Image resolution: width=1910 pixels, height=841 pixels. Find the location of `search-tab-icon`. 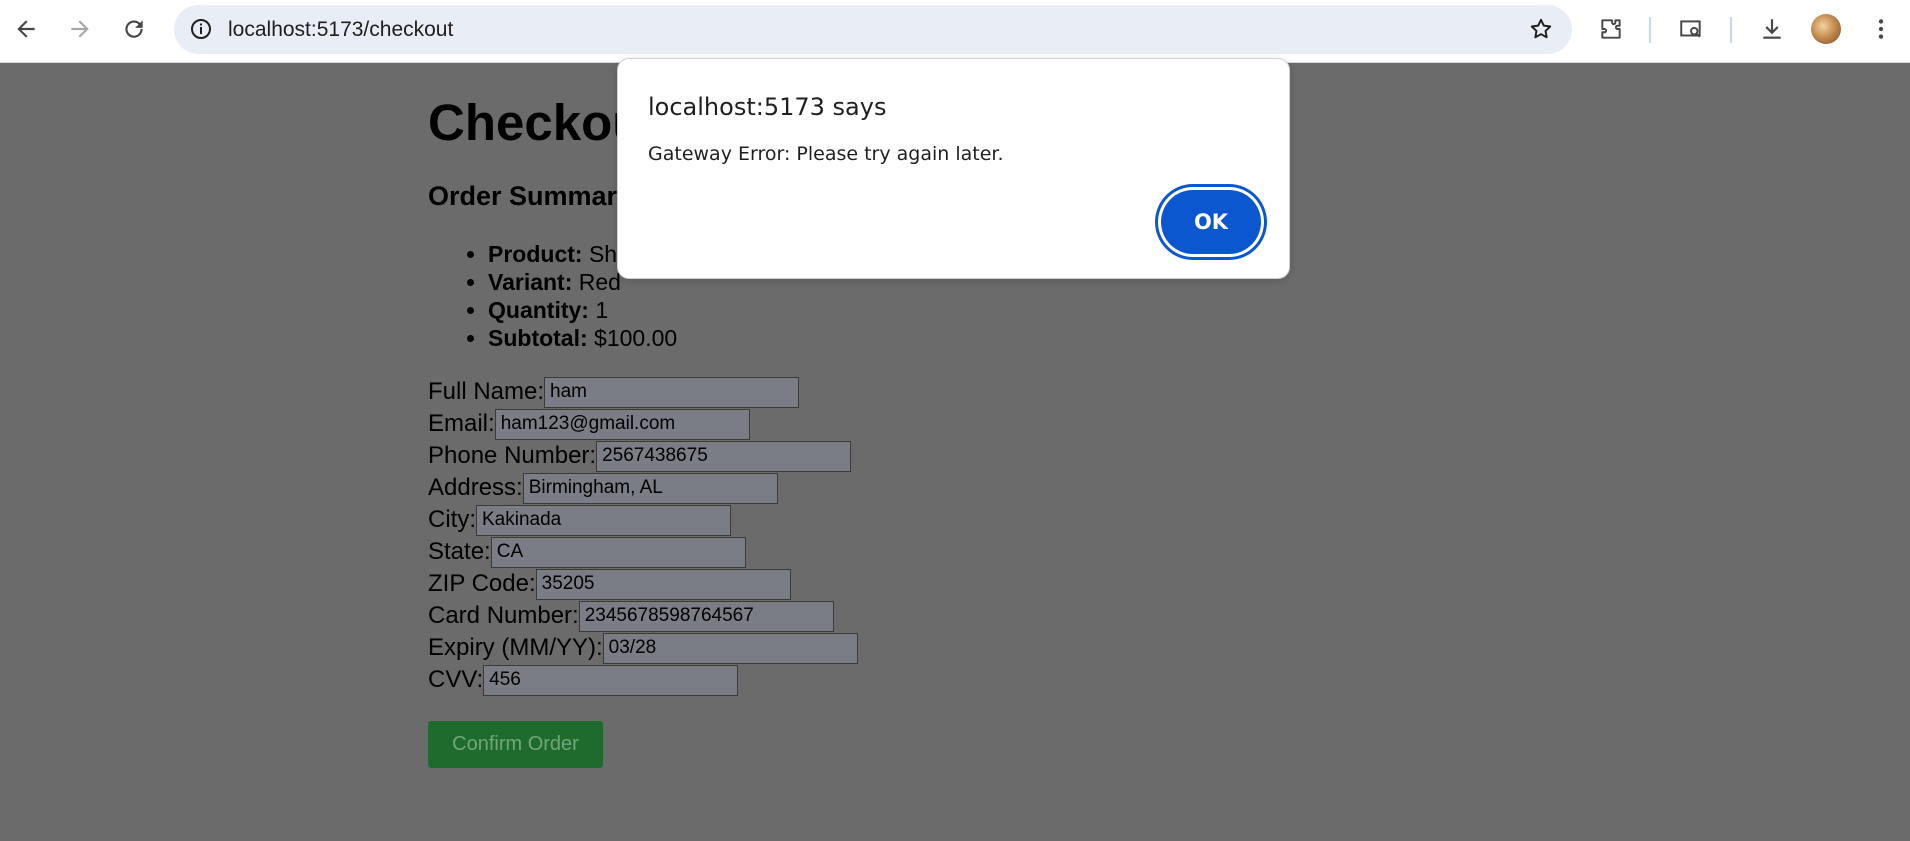

search-tab-icon is located at coordinates (1691, 29).